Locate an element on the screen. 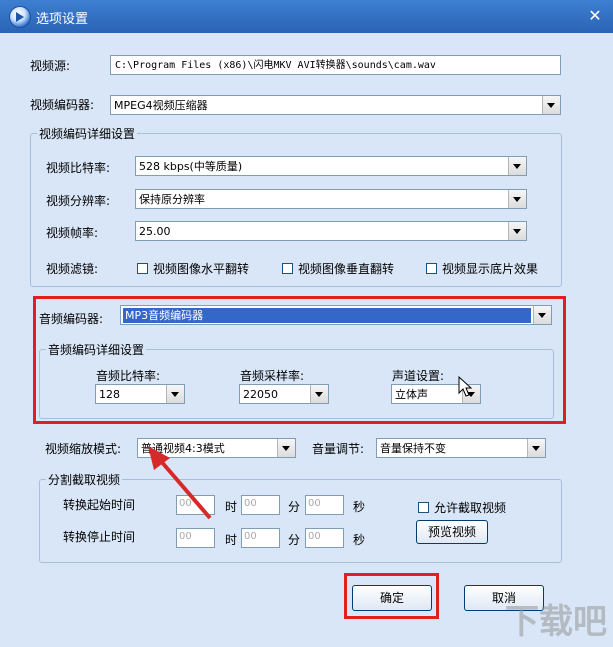  checkbox-label: 视频图像水平翻转 is located at coordinates (201, 269).